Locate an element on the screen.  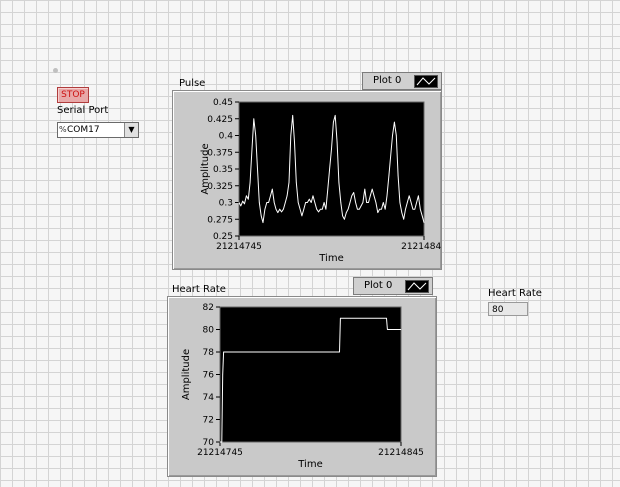
pulse-y-tick-label: 0.45 is located at coordinates (223, 103).